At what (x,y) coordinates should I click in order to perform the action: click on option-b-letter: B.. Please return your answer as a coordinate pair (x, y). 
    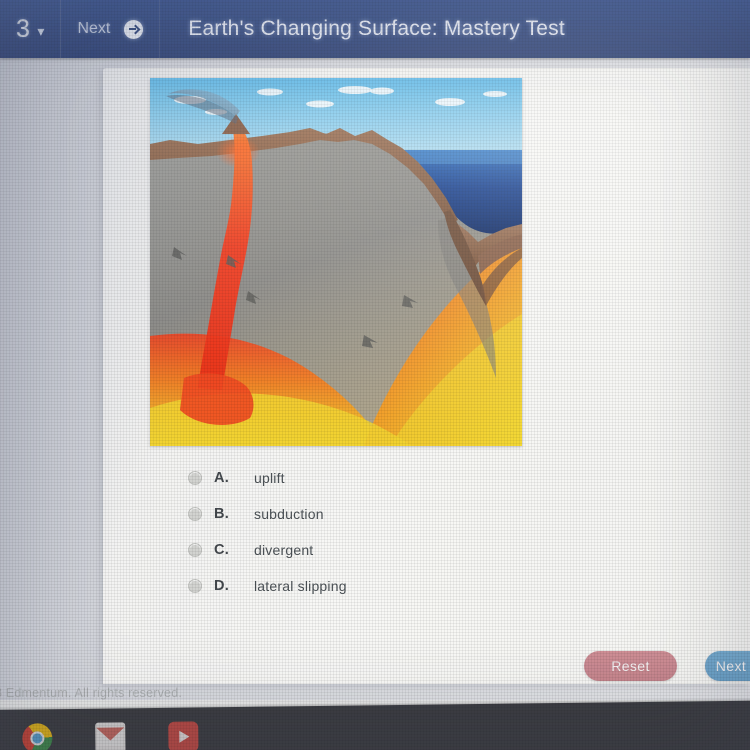
    Looking at the image, I should click on (222, 514).